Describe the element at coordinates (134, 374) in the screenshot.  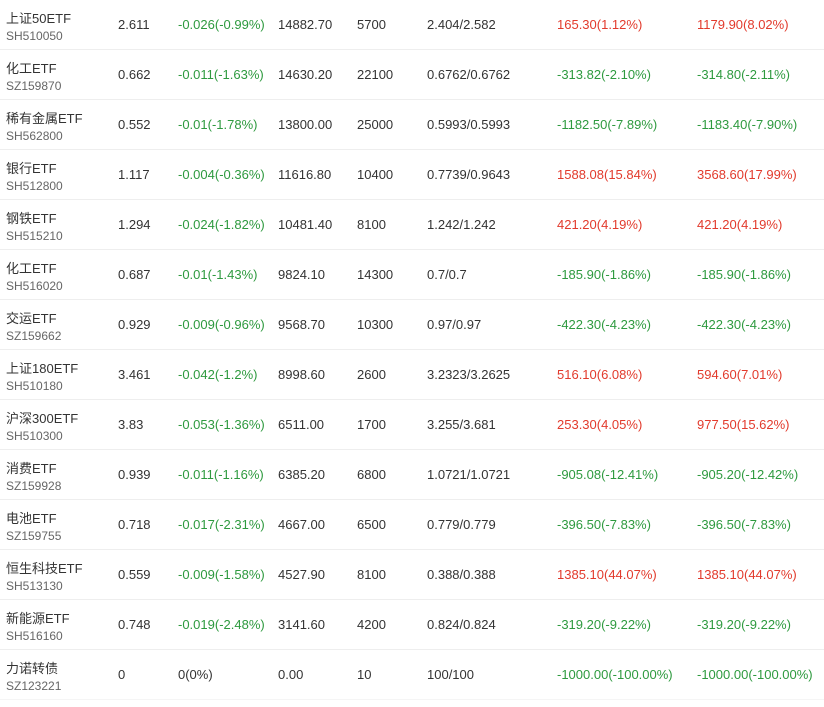
I see `current-price: 3.461` at that location.